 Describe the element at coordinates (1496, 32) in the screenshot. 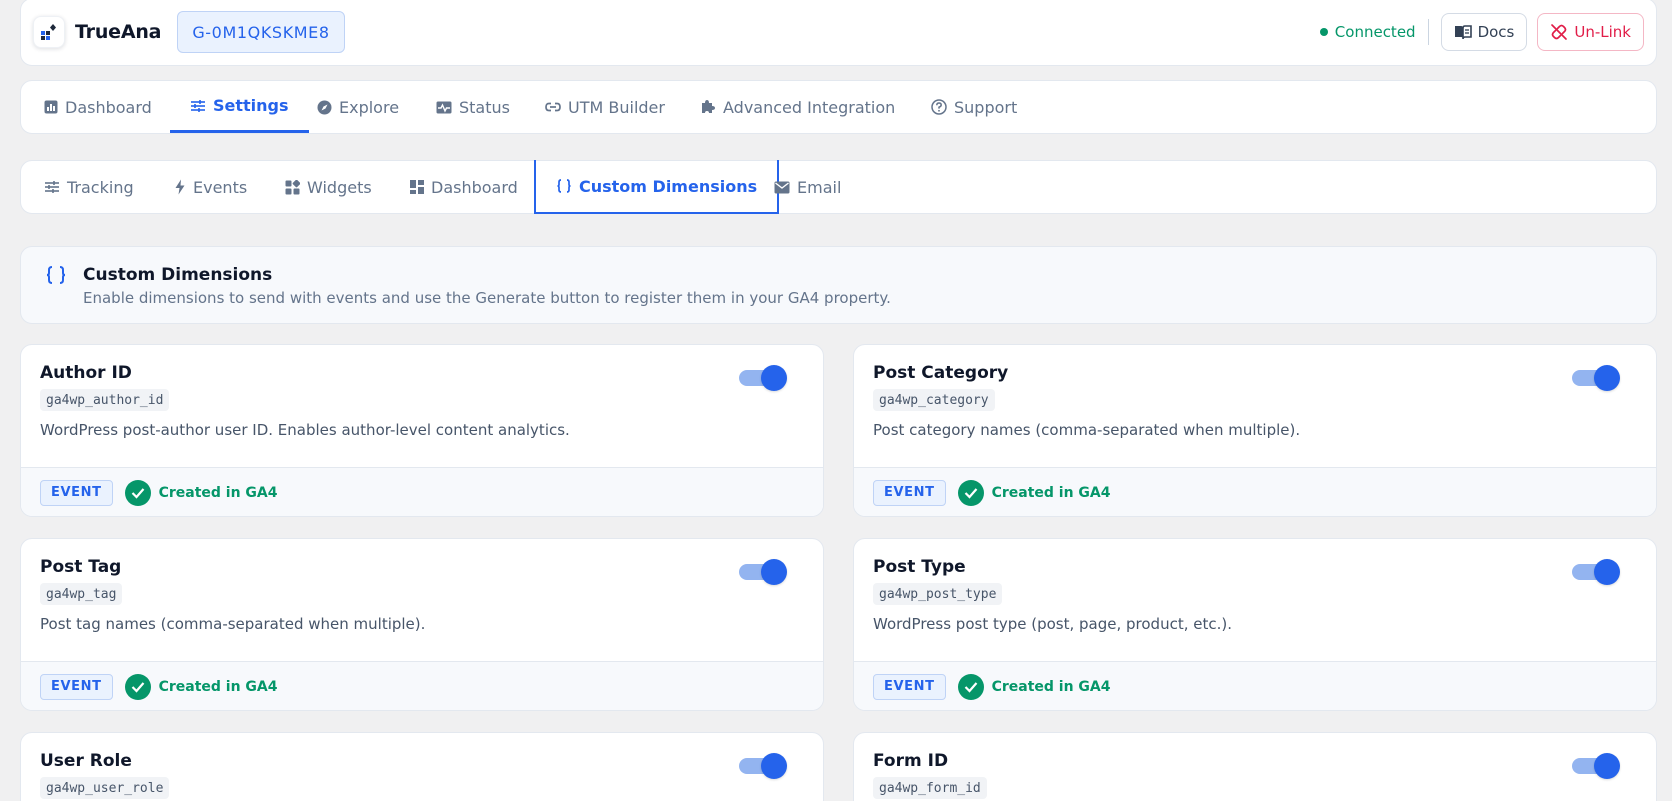

I see `docs-button-label: Docs` at that location.